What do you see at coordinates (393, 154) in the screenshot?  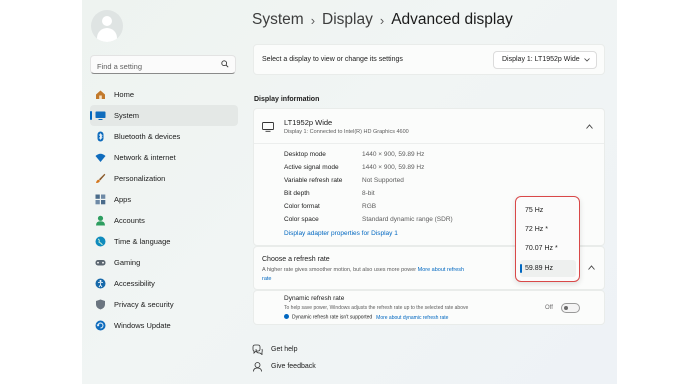 I see `info-value-desktop-mode: 1440 × 900, 59.89 Hz` at bounding box center [393, 154].